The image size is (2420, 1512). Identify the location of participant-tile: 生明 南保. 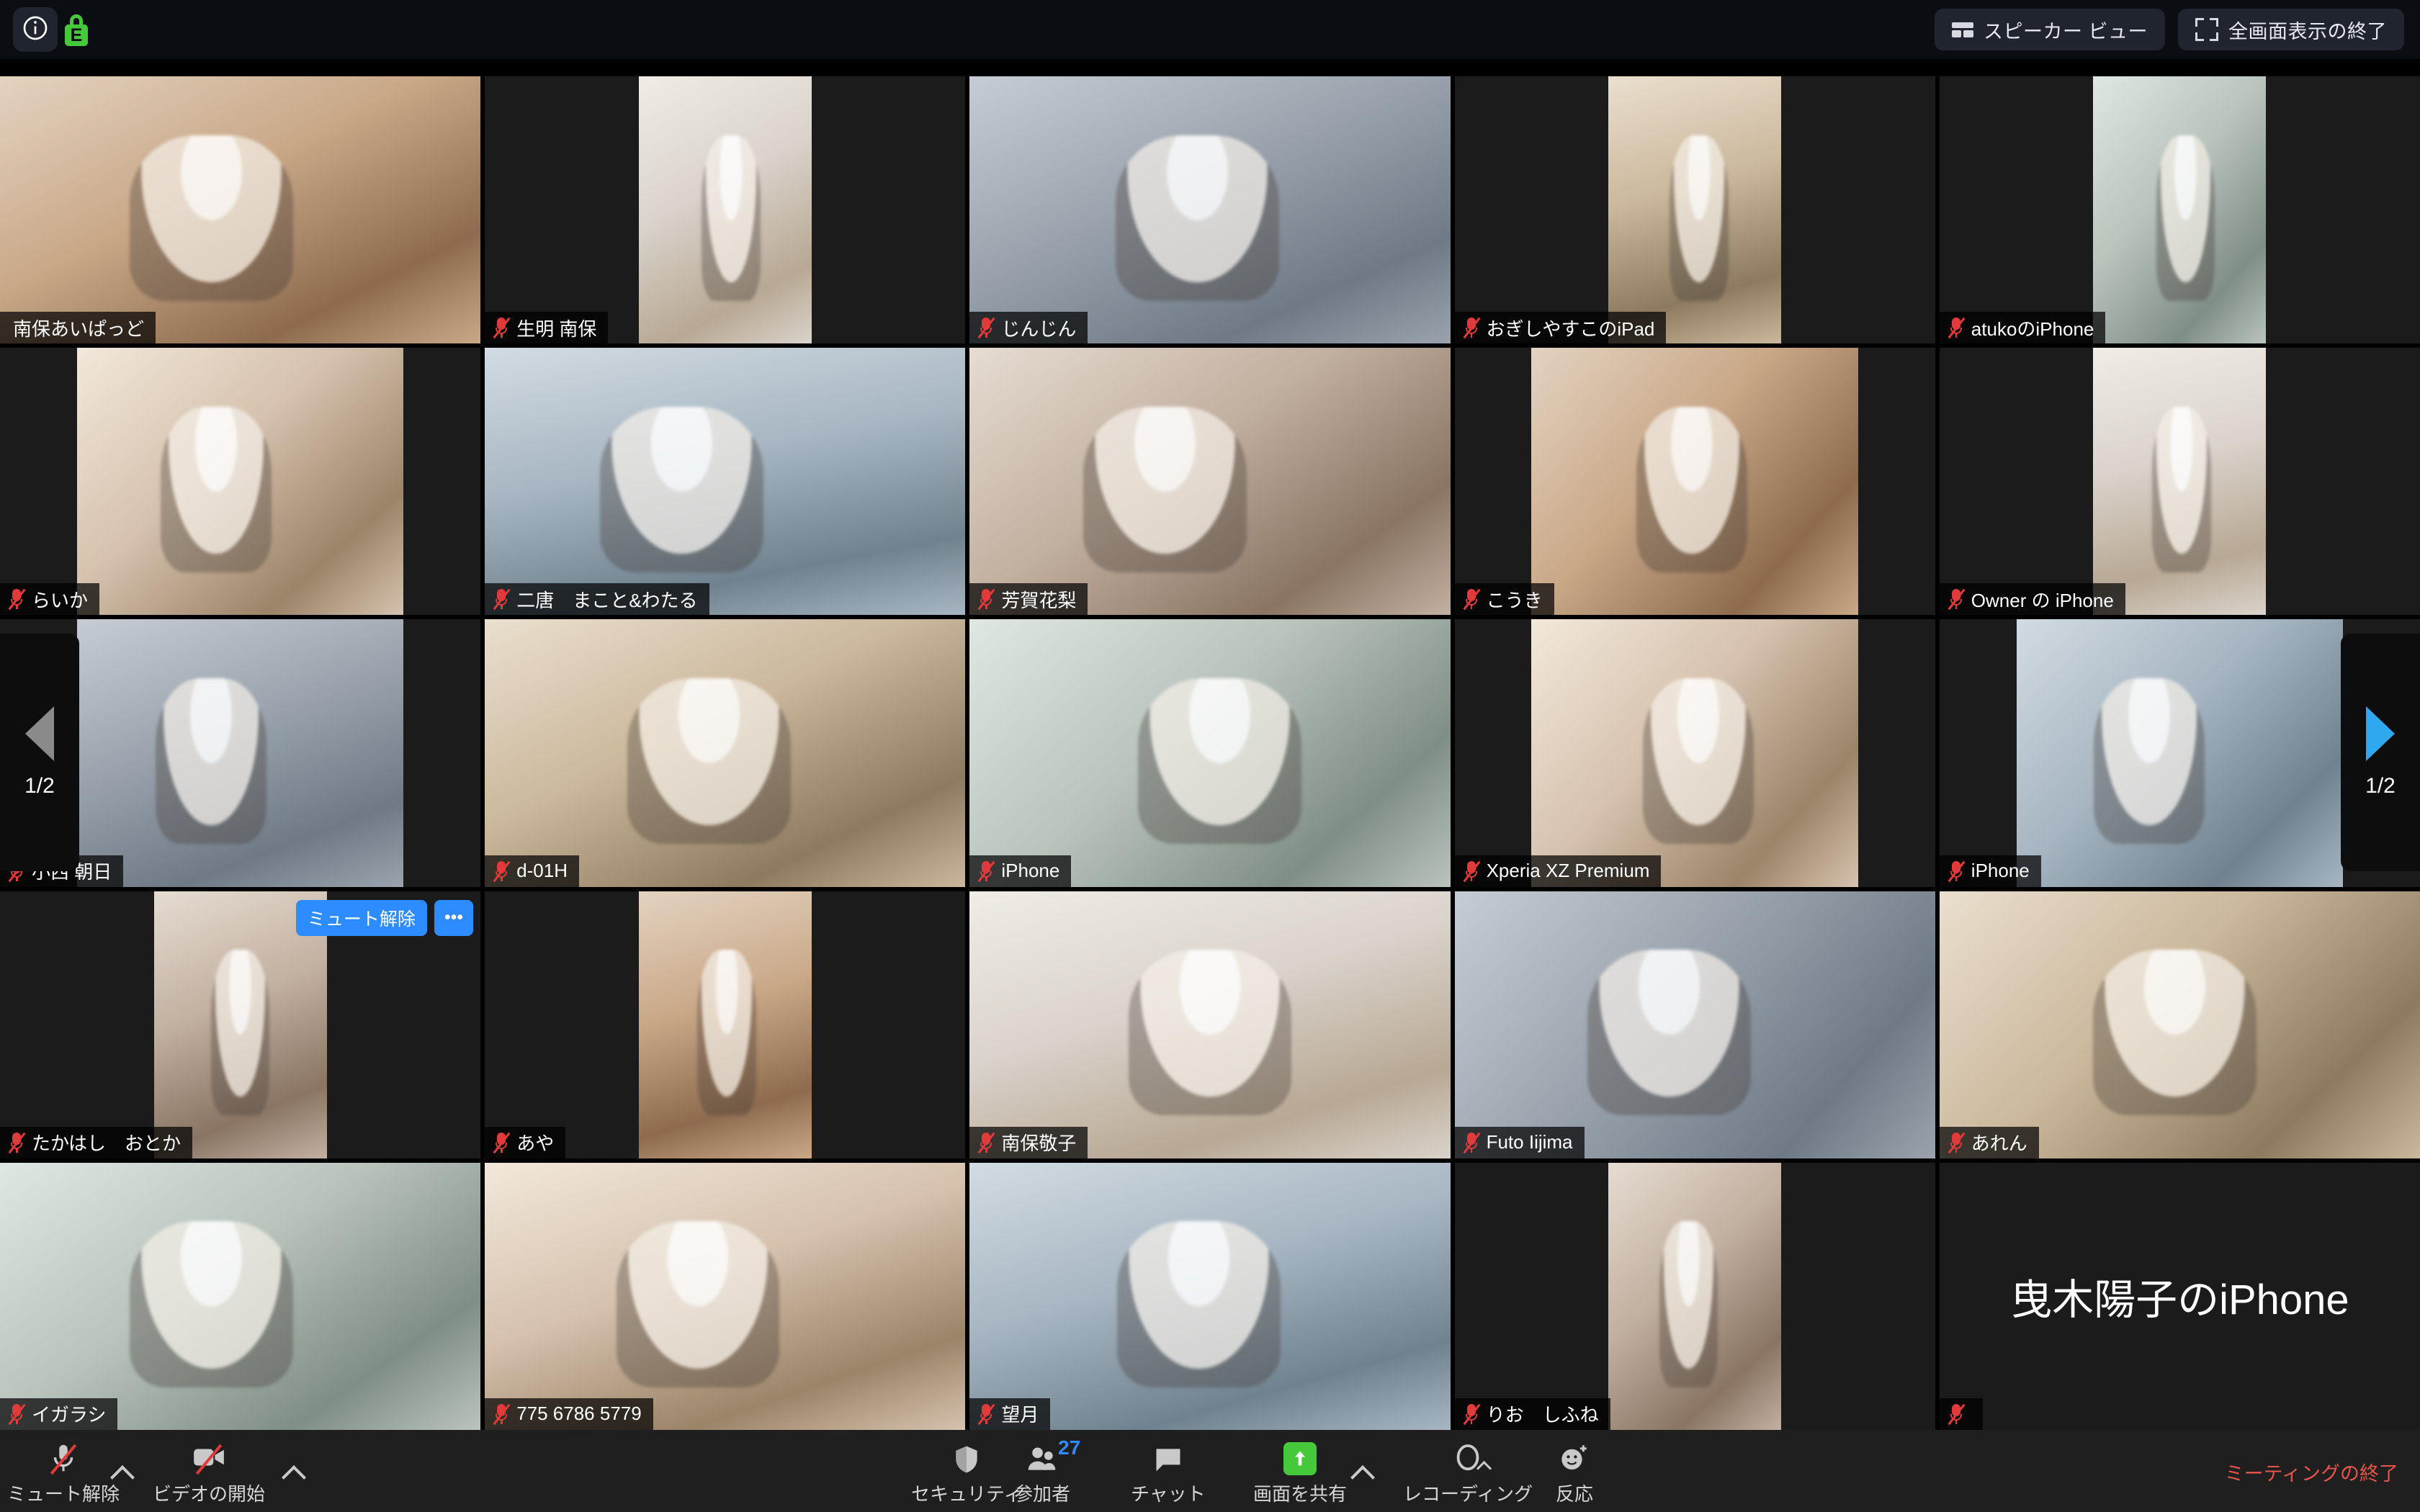
(725, 210).